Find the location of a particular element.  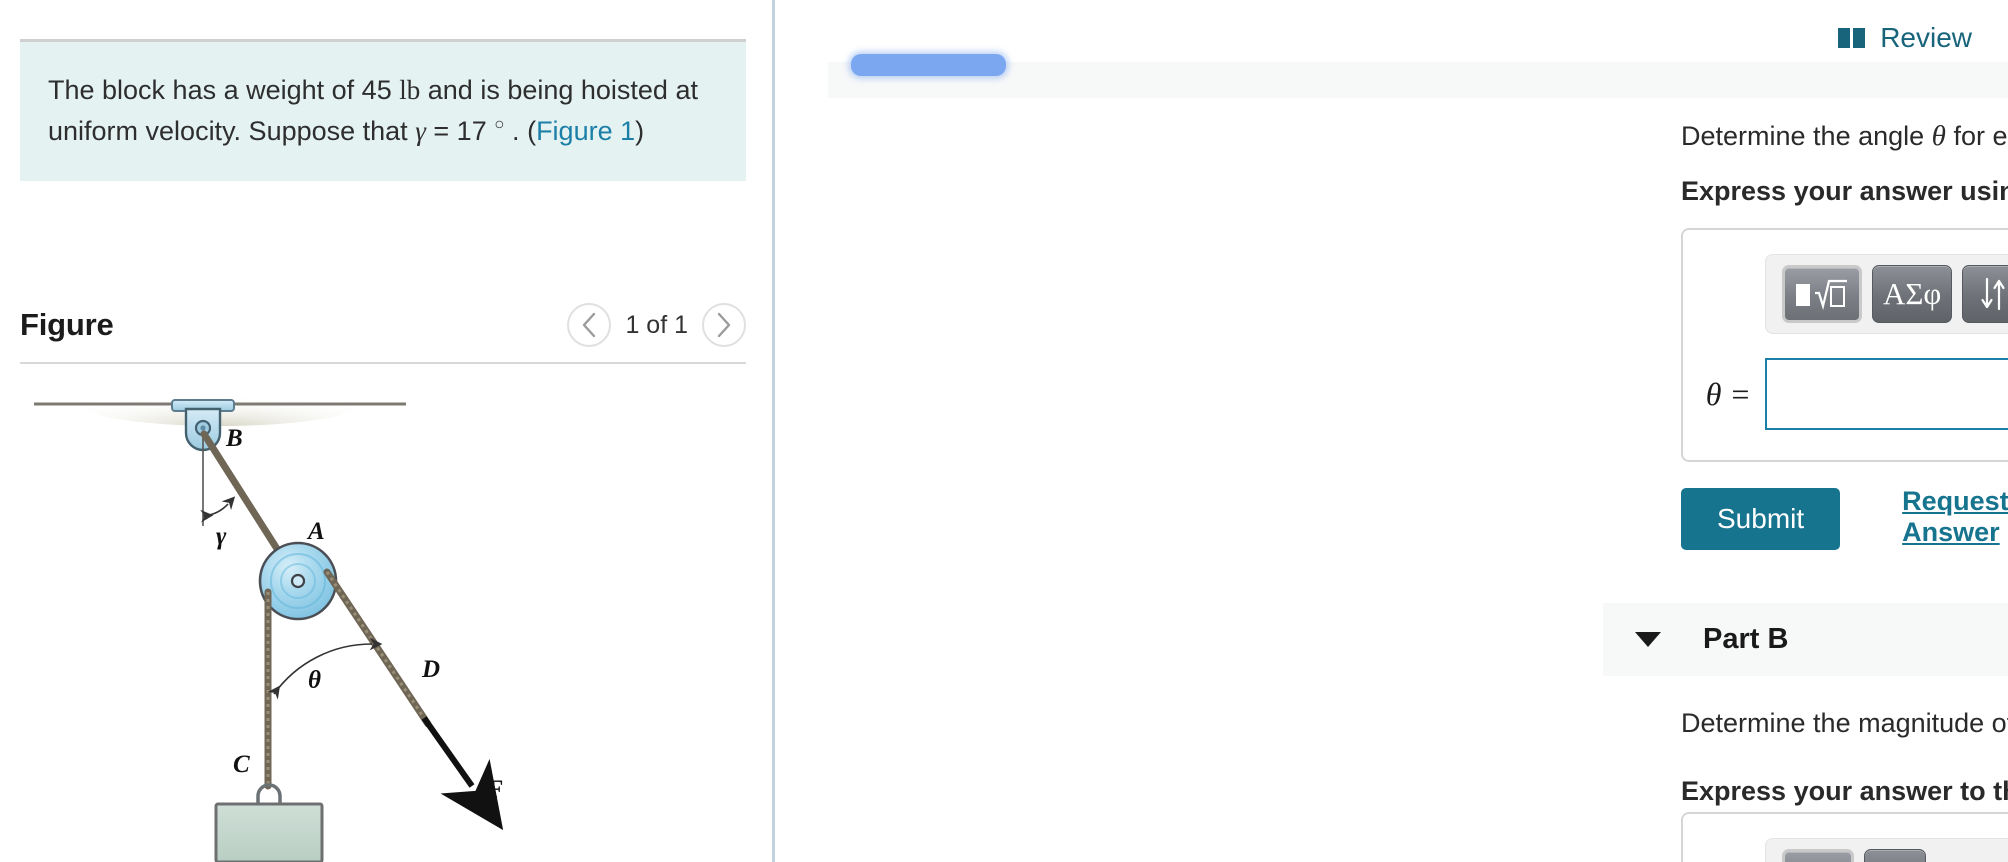

gamma-value: 17 is located at coordinates (471, 130).